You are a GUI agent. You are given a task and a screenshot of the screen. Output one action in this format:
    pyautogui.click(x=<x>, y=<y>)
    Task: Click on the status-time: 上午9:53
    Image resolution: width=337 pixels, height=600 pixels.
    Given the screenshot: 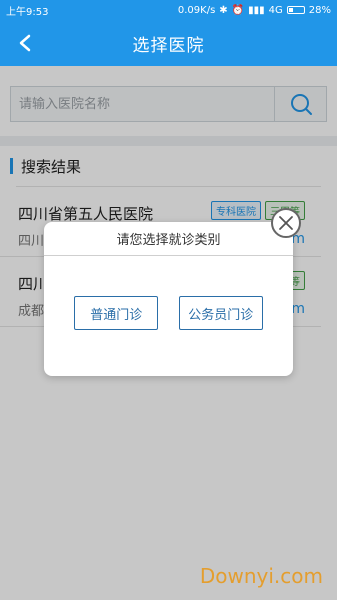 What is the action you would take?
    pyautogui.click(x=27, y=12)
    